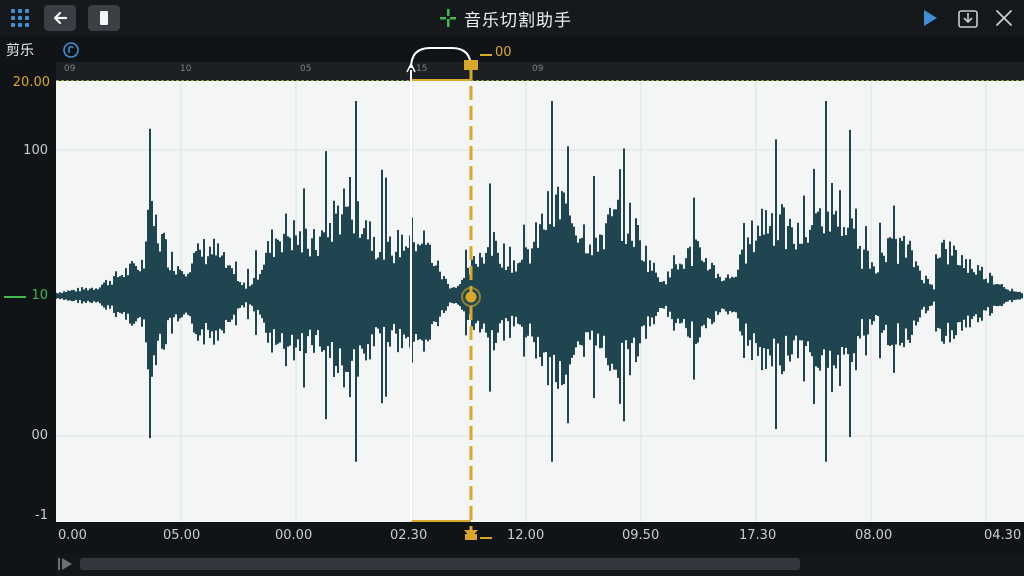 The width and height of the screenshot is (1024, 576). Describe the element at coordinates (306, 69) in the screenshot. I see `ruler-label: 05` at that location.